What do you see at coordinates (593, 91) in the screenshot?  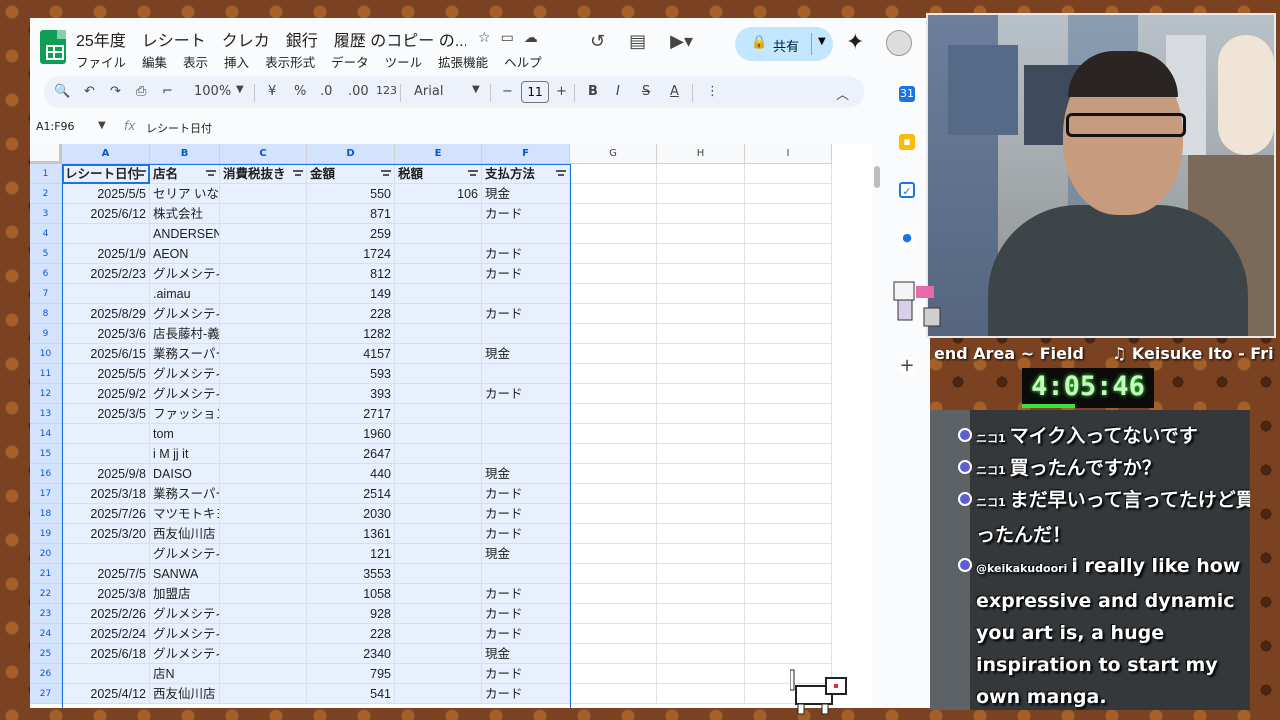 I see `bold-icon: B` at bounding box center [593, 91].